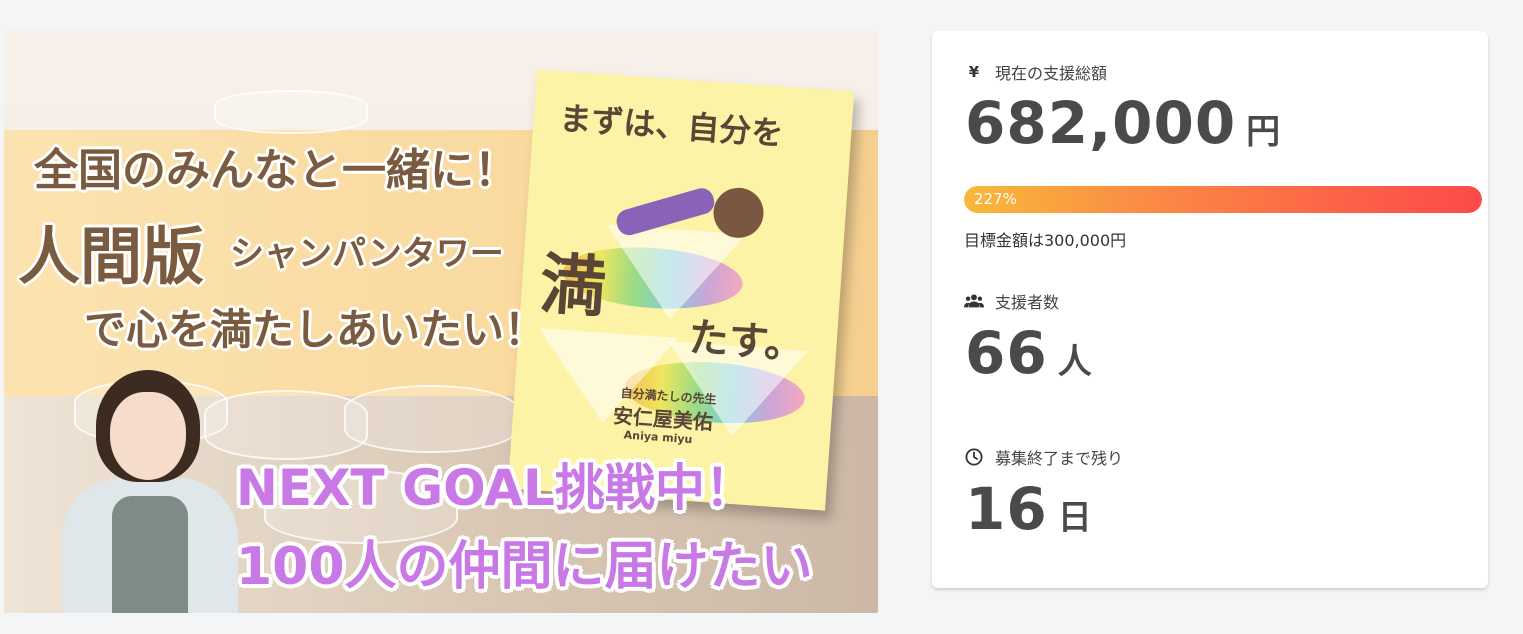 This screenshot has height=634, width=1523. I want to click on book-title-top: まずは、自分を, so click(671, 126).